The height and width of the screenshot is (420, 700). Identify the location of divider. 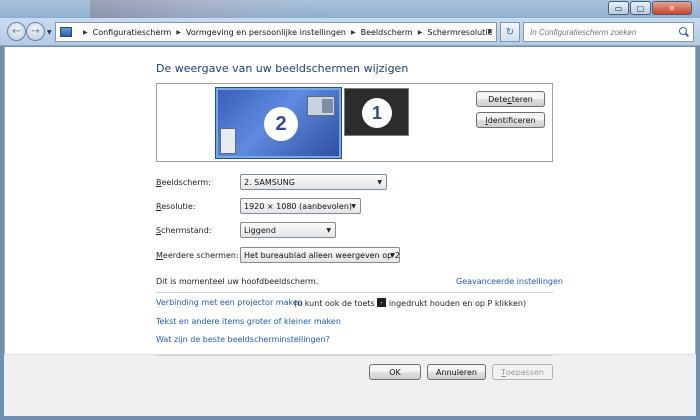
(354, 292).